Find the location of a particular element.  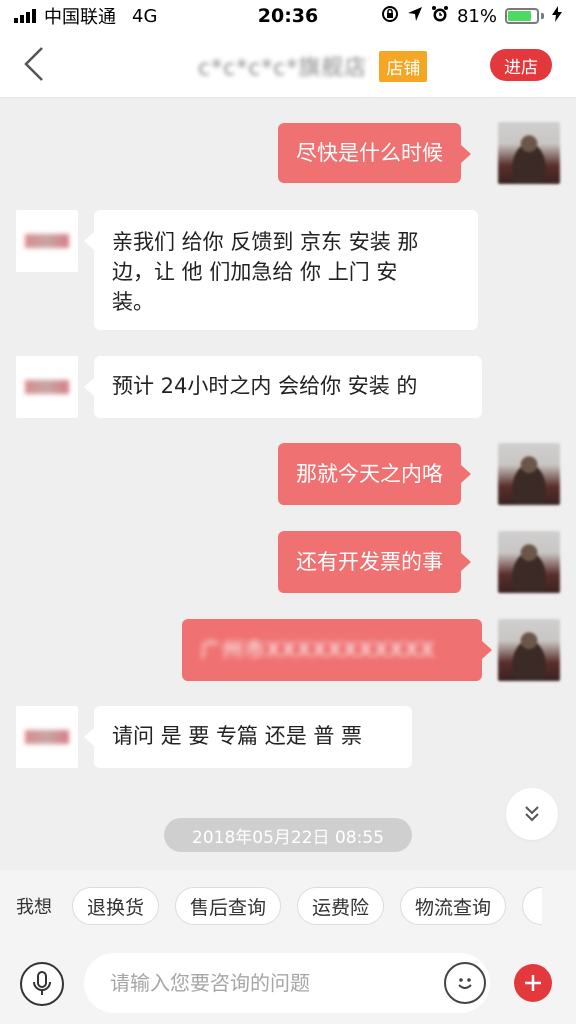

status-right: 81% is located at coordinates (471, 16).